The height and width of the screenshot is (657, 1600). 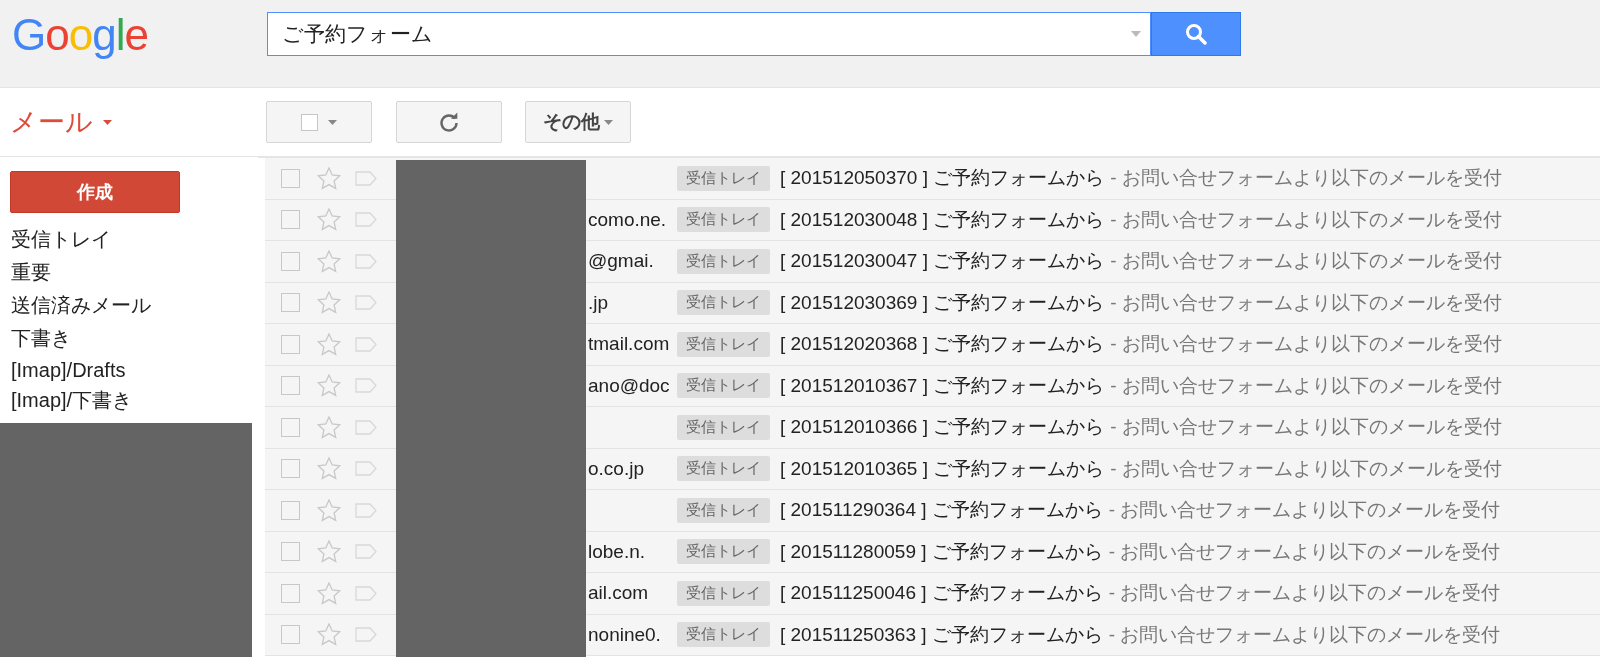 I want to click on subject-text: [ 201511290364 ] ご予約フォームから, so click(x=941, y=510).